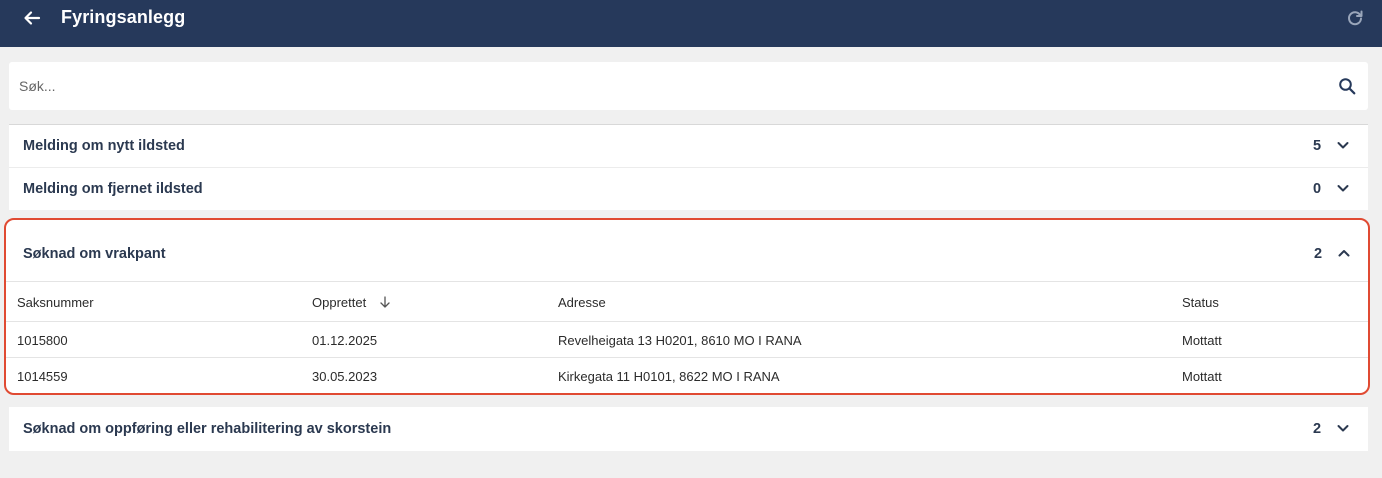  I want to click on cell-opprettet: 01.12.2025, so click(345, 340).